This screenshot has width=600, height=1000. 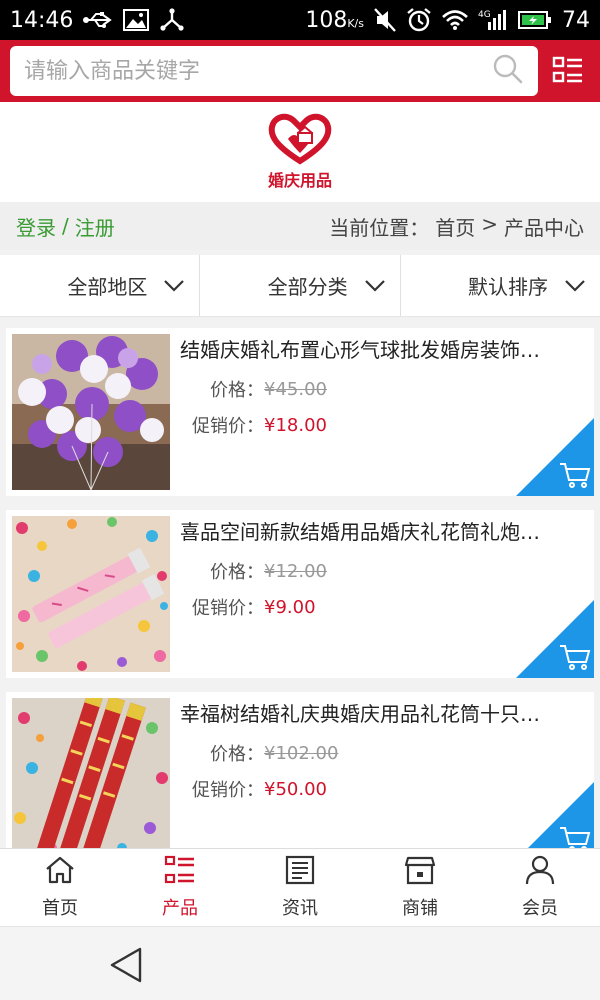 What do you see at coordinates (295, 389) in the screenshot?
I see `original-price: ¥45.00` at bounding box center [295, 389].